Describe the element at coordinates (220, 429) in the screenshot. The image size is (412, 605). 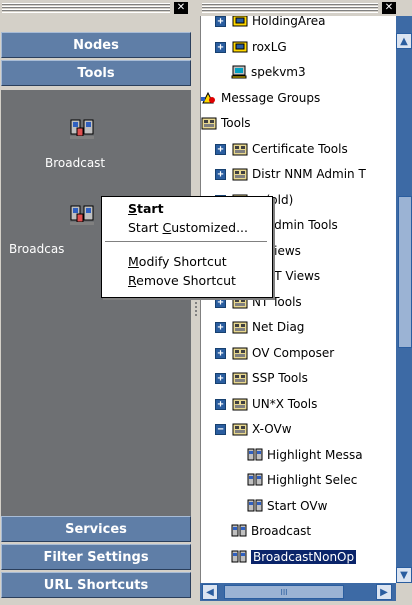
I see `collapse-icon: −` at that location.